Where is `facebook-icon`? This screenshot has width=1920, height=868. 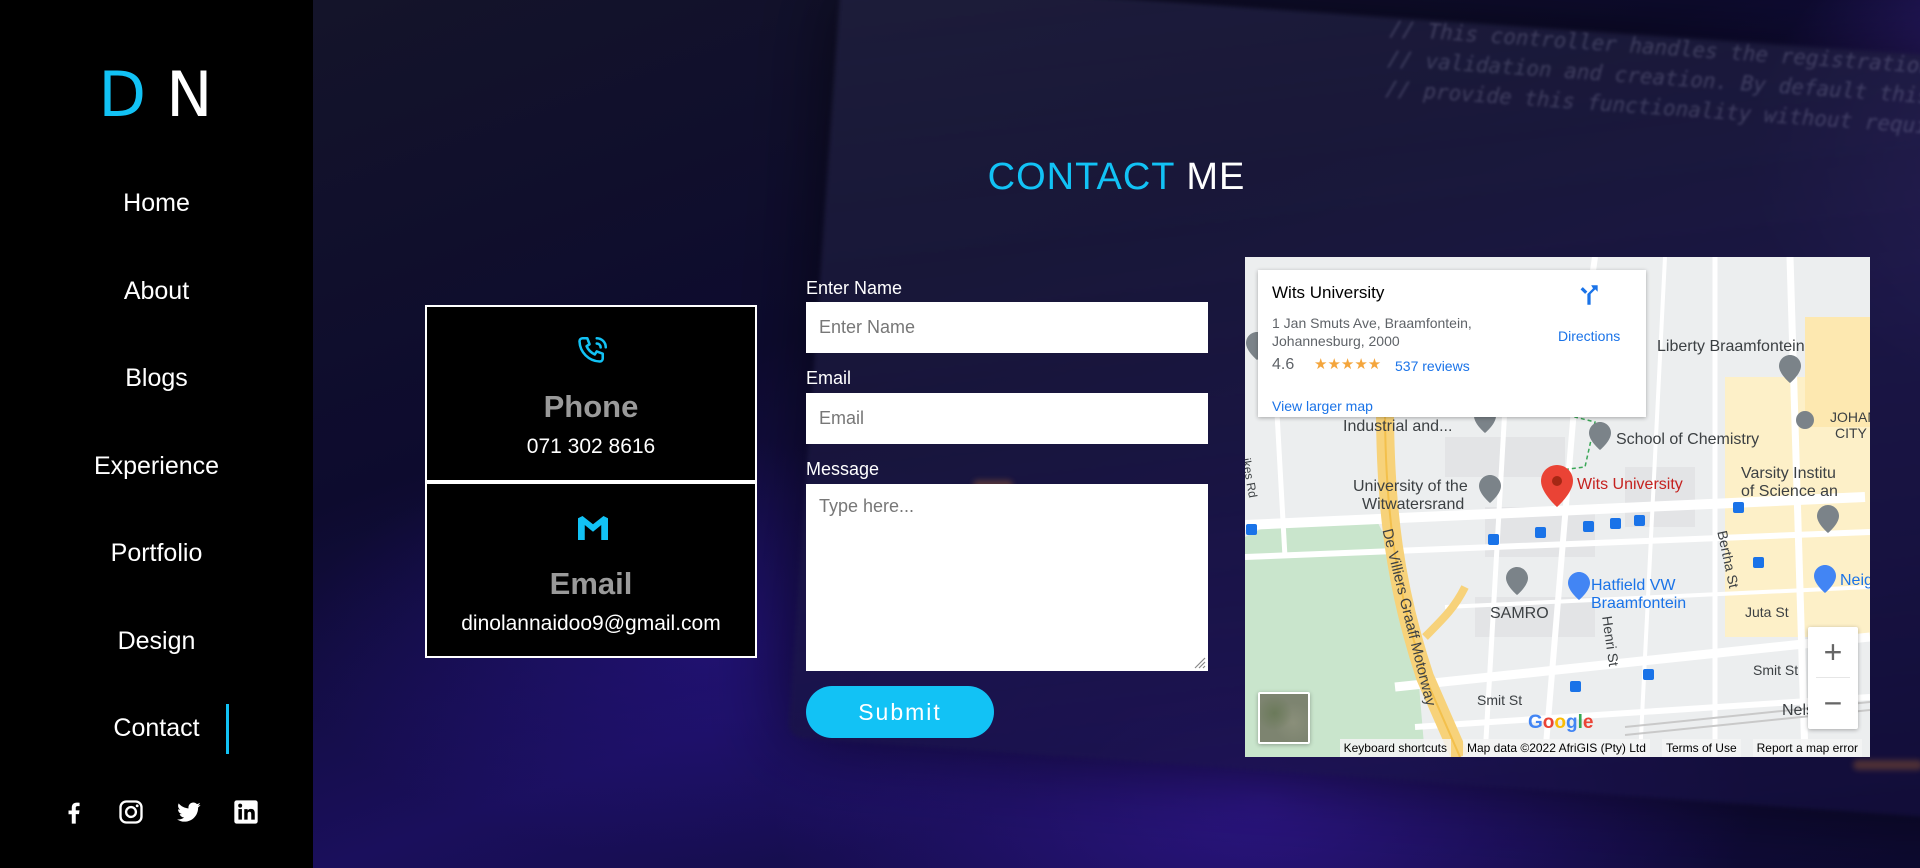 facebook-icon is located at coordinates (74, 812).